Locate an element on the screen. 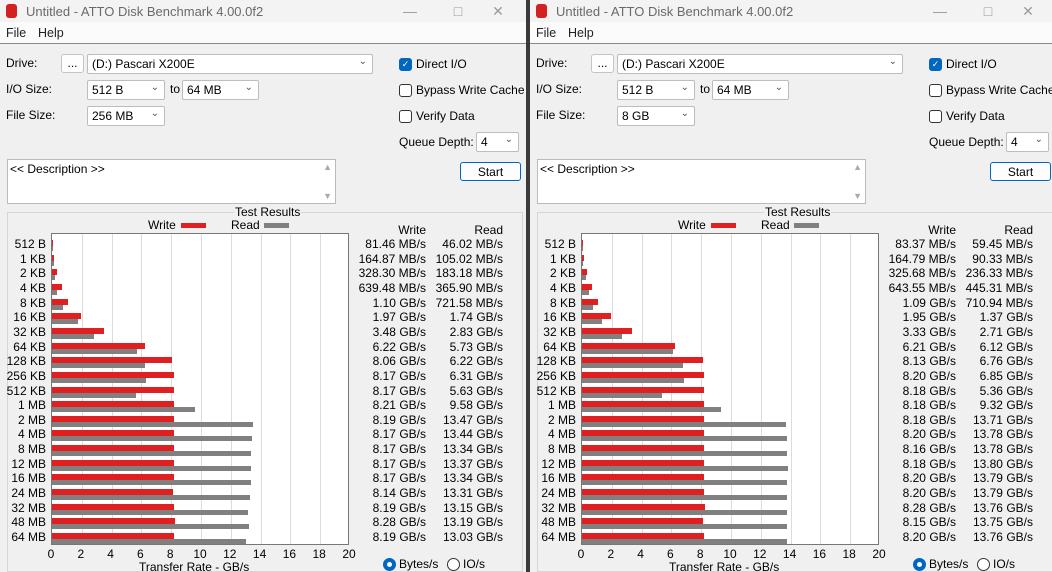 Image resolution: width=1052 pixels, height=572 pixels. write-value: 8.18 GB/s is located at coordinates (929, 390).